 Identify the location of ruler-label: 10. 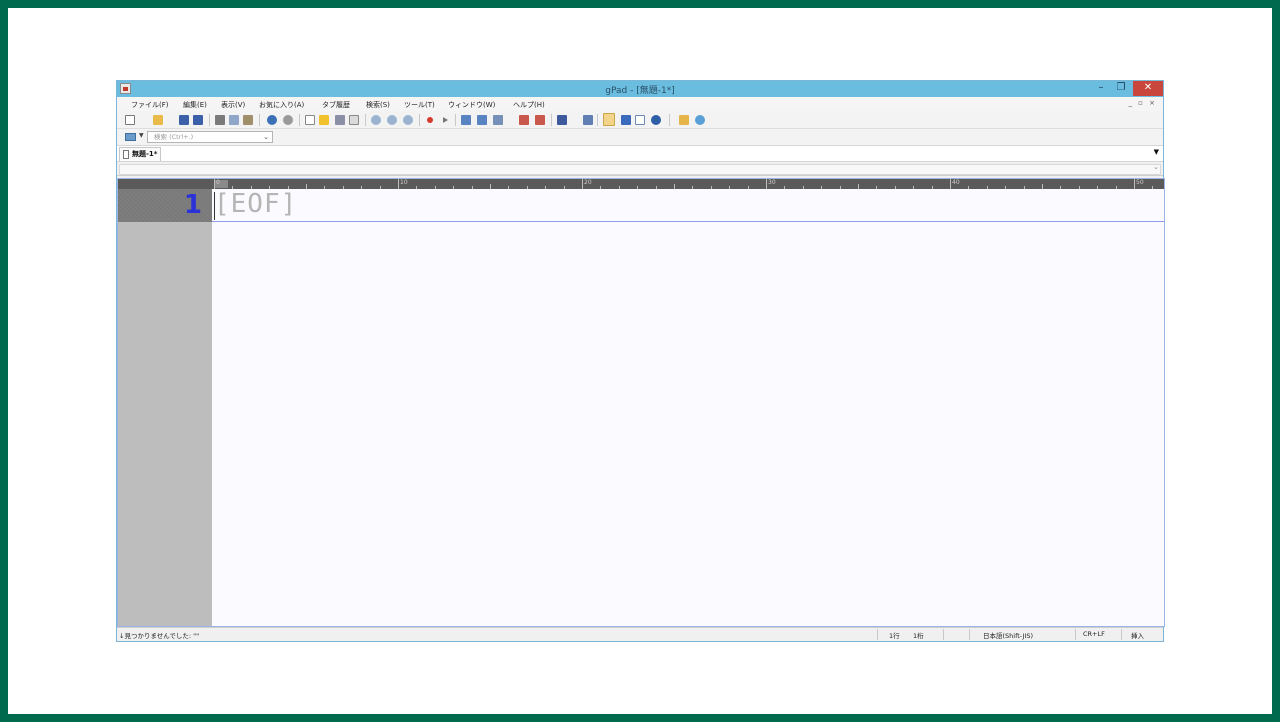
(404, 182).